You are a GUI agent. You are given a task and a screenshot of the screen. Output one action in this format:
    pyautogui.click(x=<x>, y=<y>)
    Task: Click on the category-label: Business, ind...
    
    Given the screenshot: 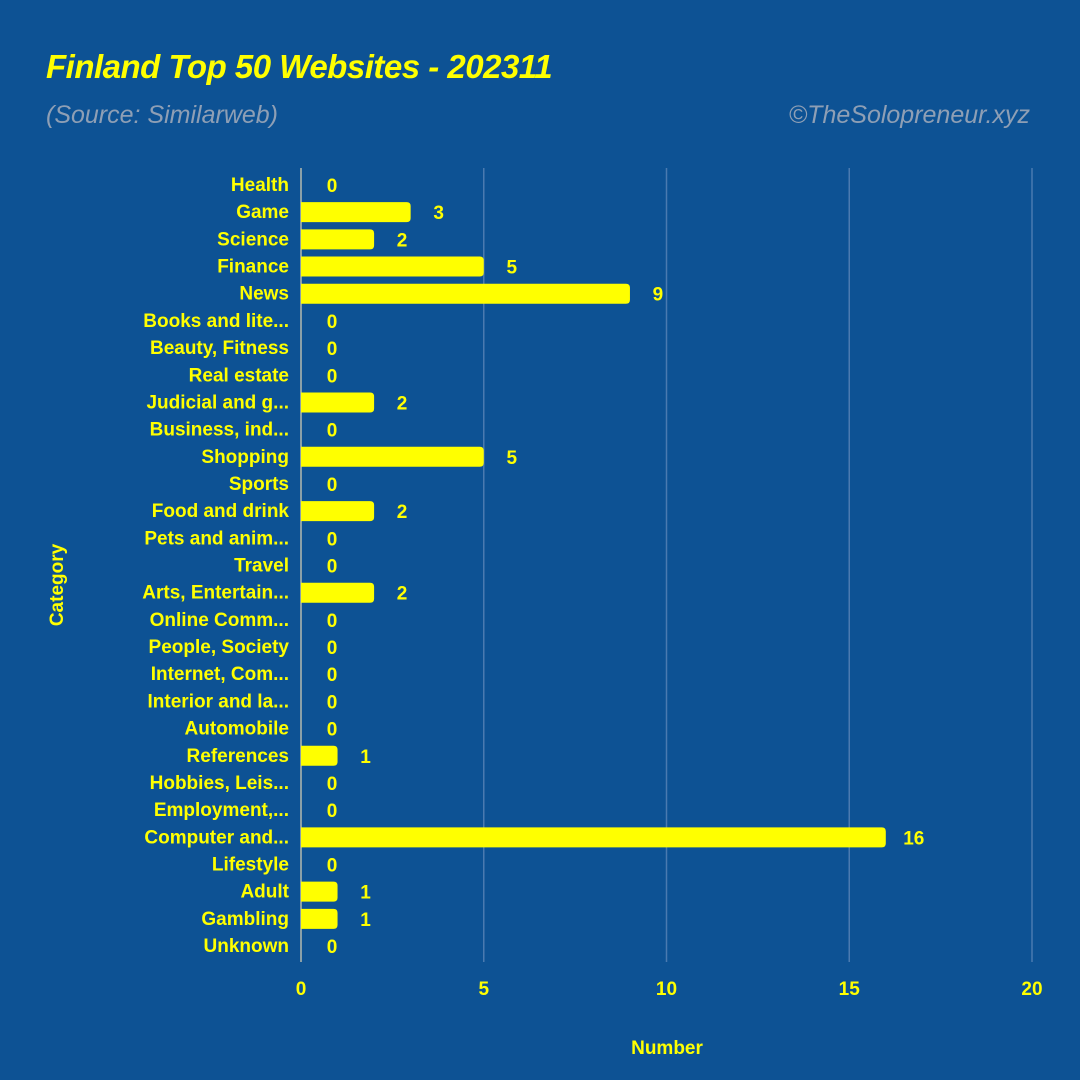 What is the action you would take?
    pyautogui.click(x=219, y=430)
    